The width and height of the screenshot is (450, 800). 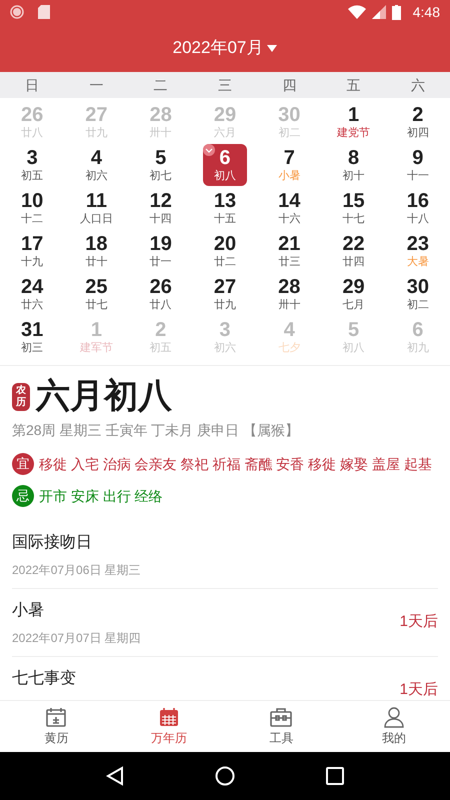 What do you see at coordinates (289, 251) in the screenshot?
I see `calendar-day: 21 廿三` at bounding box center [289, 251].